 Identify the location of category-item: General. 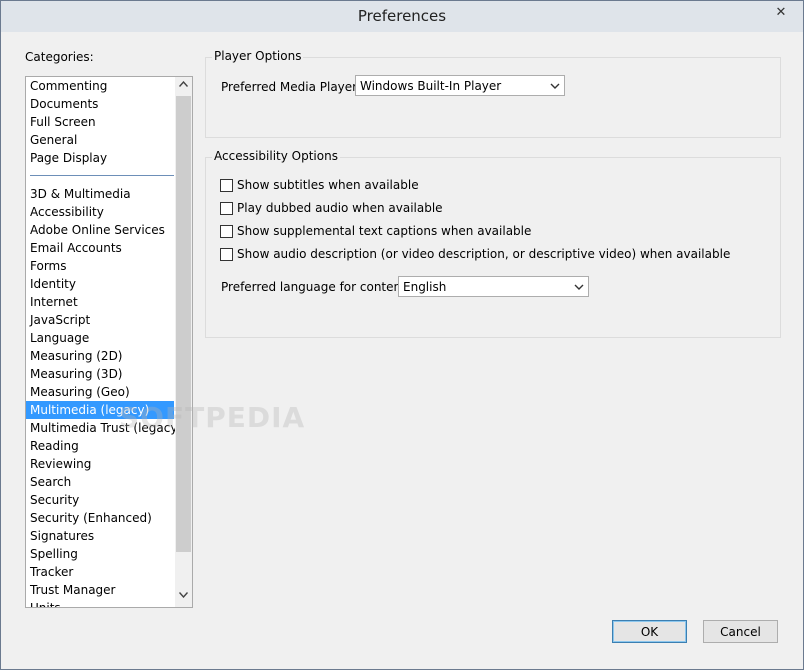
(100, 140).